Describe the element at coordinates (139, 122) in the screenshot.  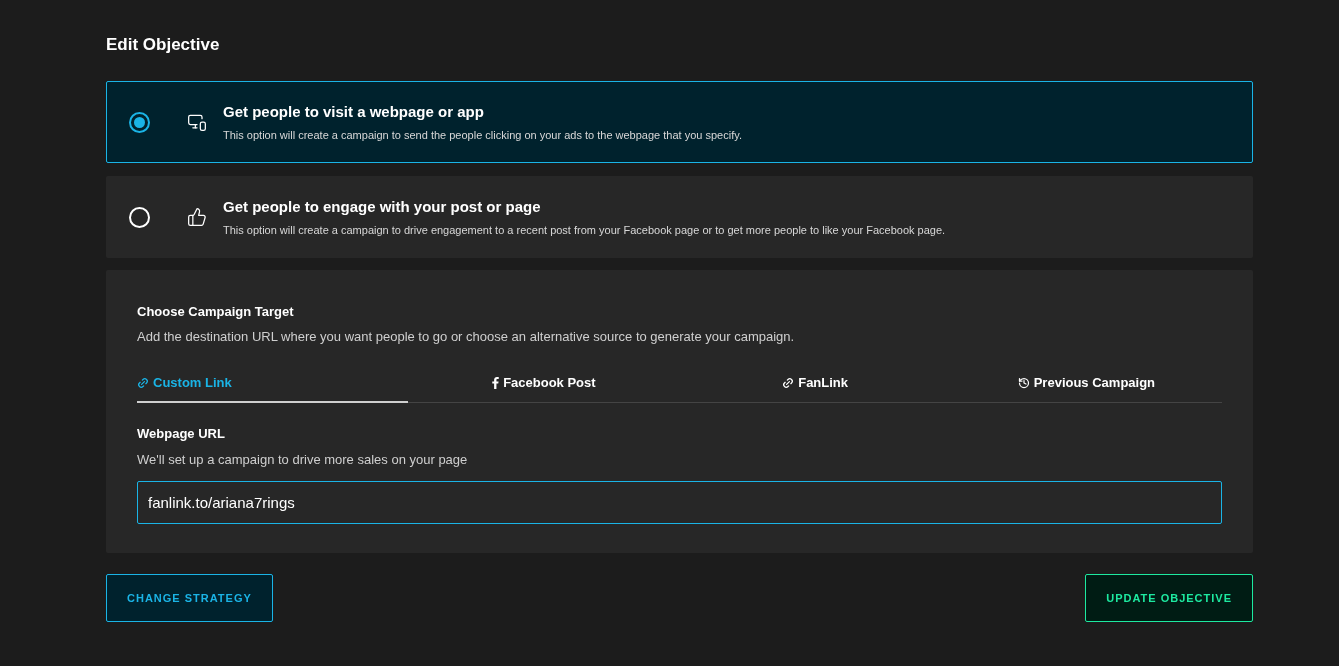
I see `radio-button` at that location.